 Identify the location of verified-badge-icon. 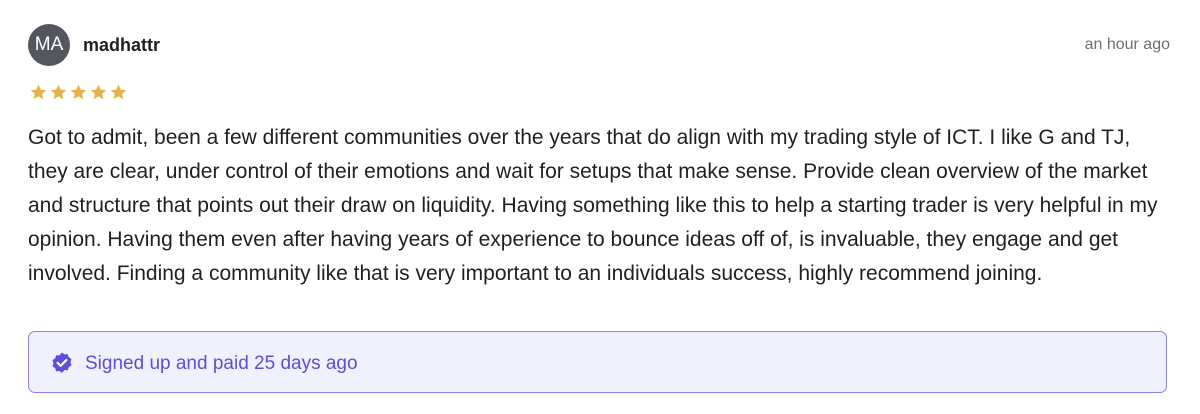
(62, 362).